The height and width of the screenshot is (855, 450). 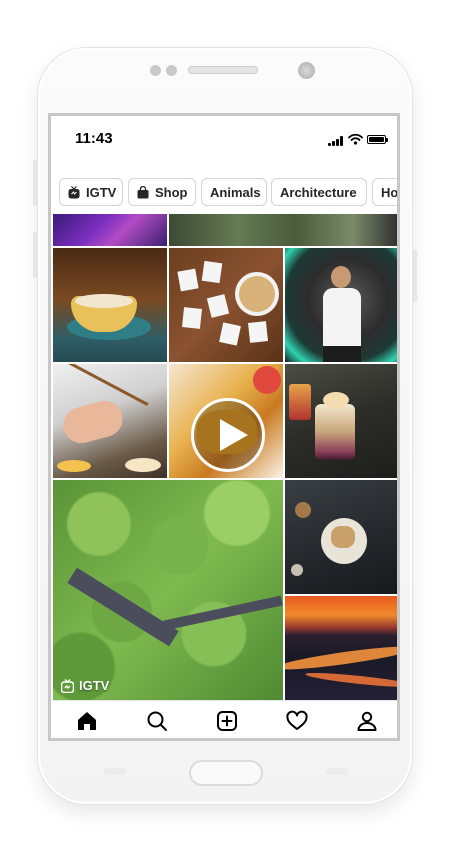 What do you see at coordinates (143, 191) in the screenshot?
I see `shopping-bag-icon` at bounding box center [143, 191].